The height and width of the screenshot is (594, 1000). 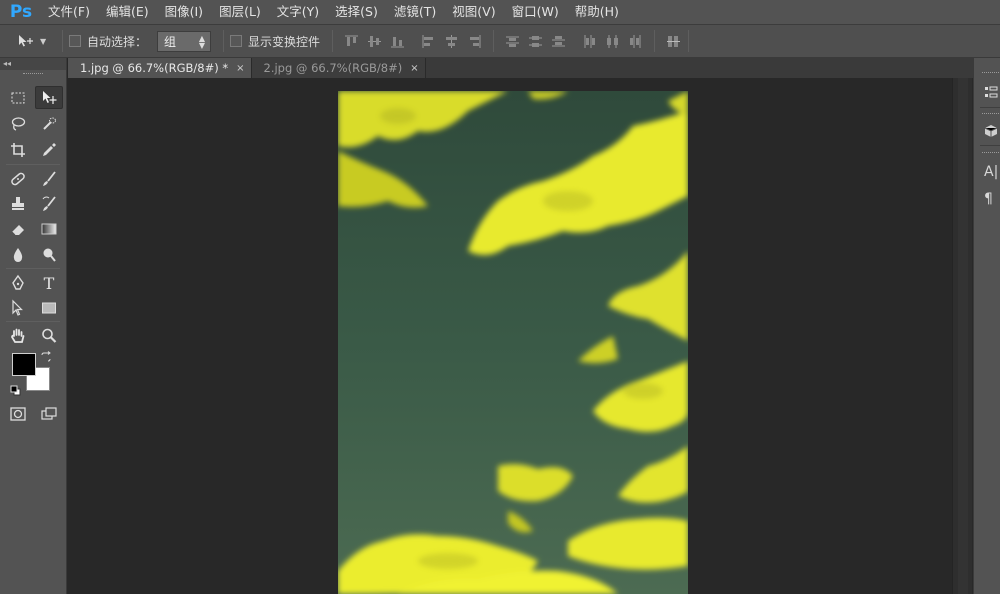 What do you see at coordinates (69, 12) in the screenshot?
I see `menu-file: 文件(F)` at bounding box center [69, 12].